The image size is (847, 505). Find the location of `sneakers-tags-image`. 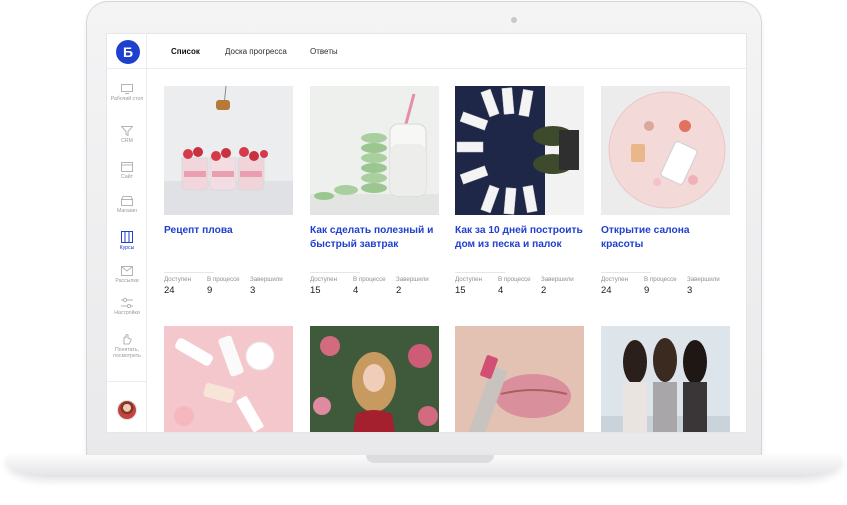

sneakers-tags-image is located at coordinates (519, 150).